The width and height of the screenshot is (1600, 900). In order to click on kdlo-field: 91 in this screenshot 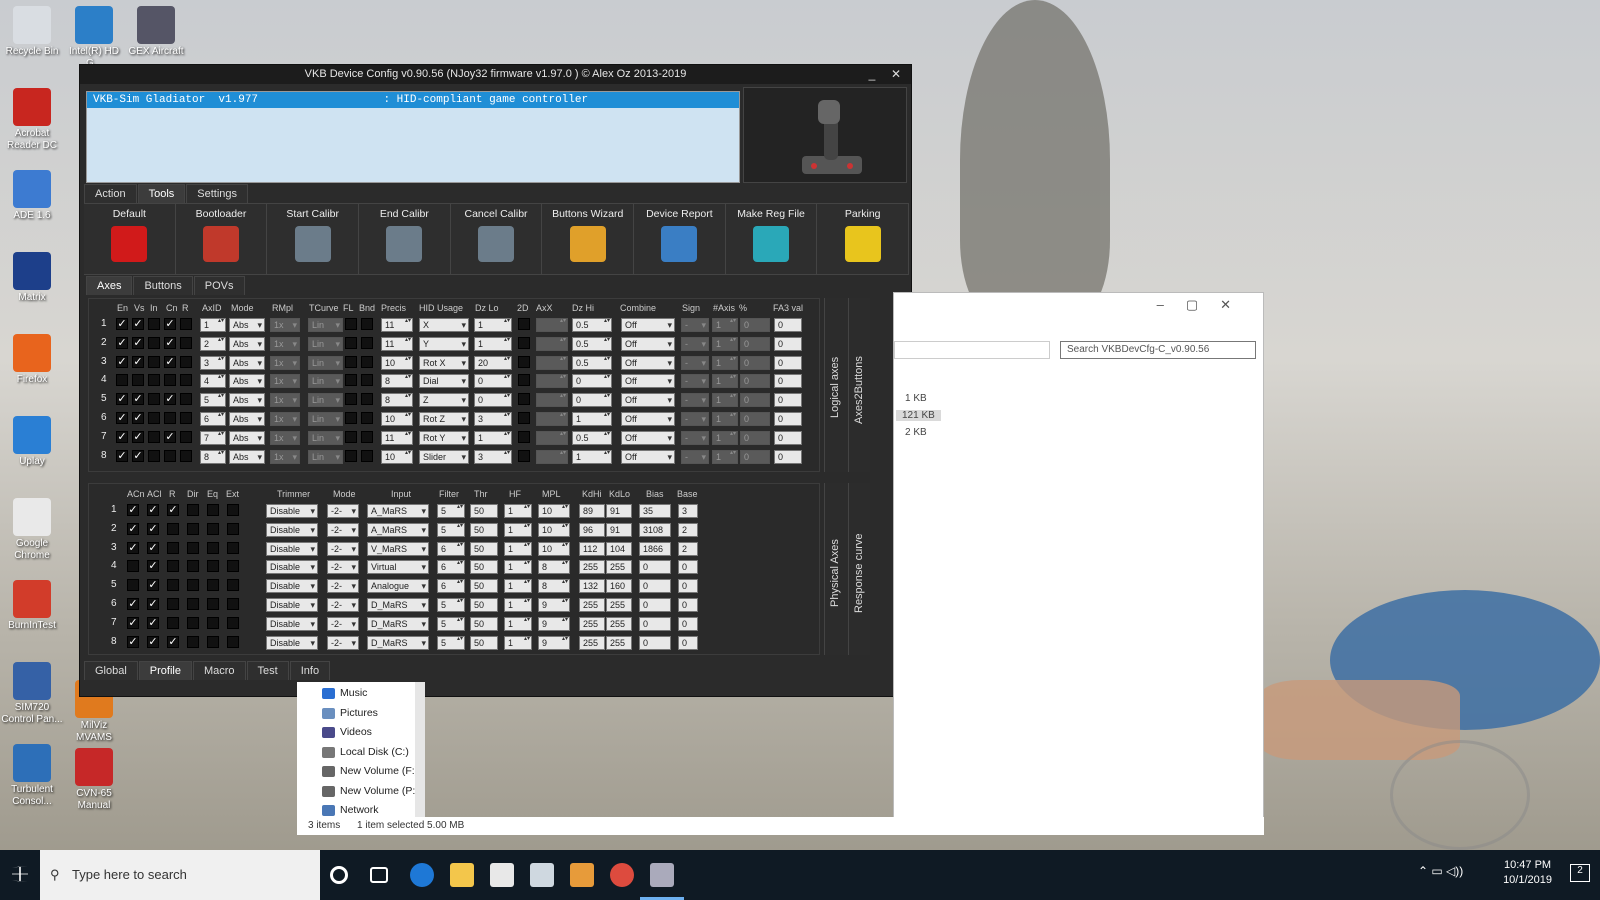, I will do `click(619, 529)`.